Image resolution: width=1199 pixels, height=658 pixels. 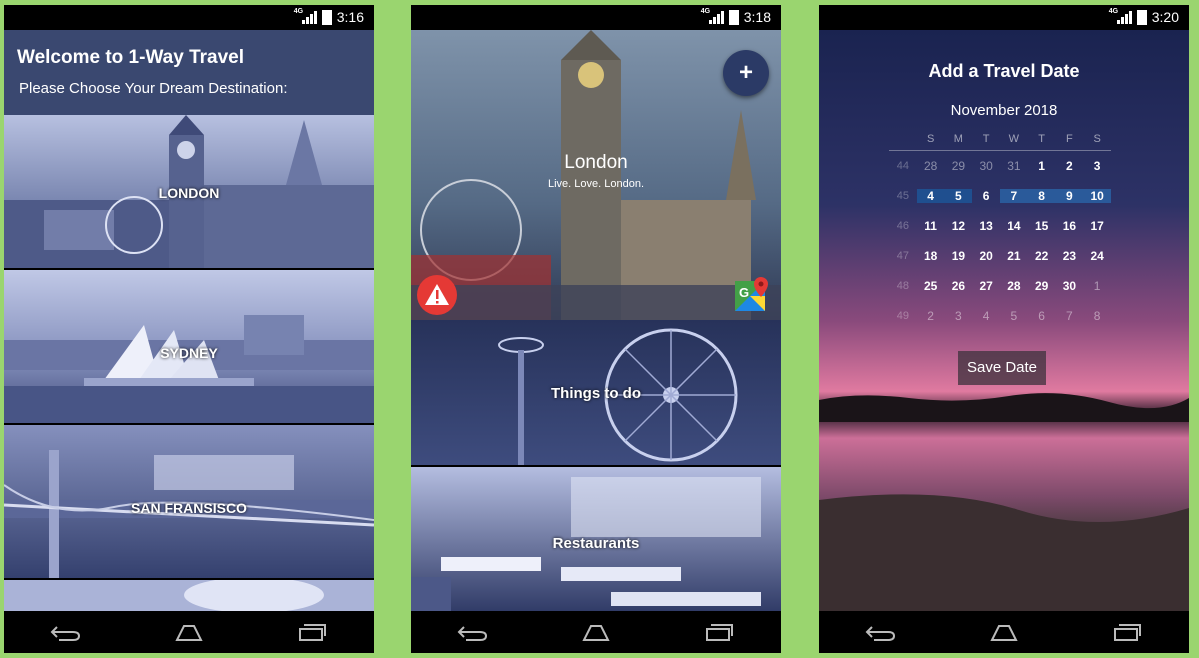 What do you see at coordinates (986, 286) in the screenshot?
I see `calendar-day: 27` at bounding box center [986, 286].